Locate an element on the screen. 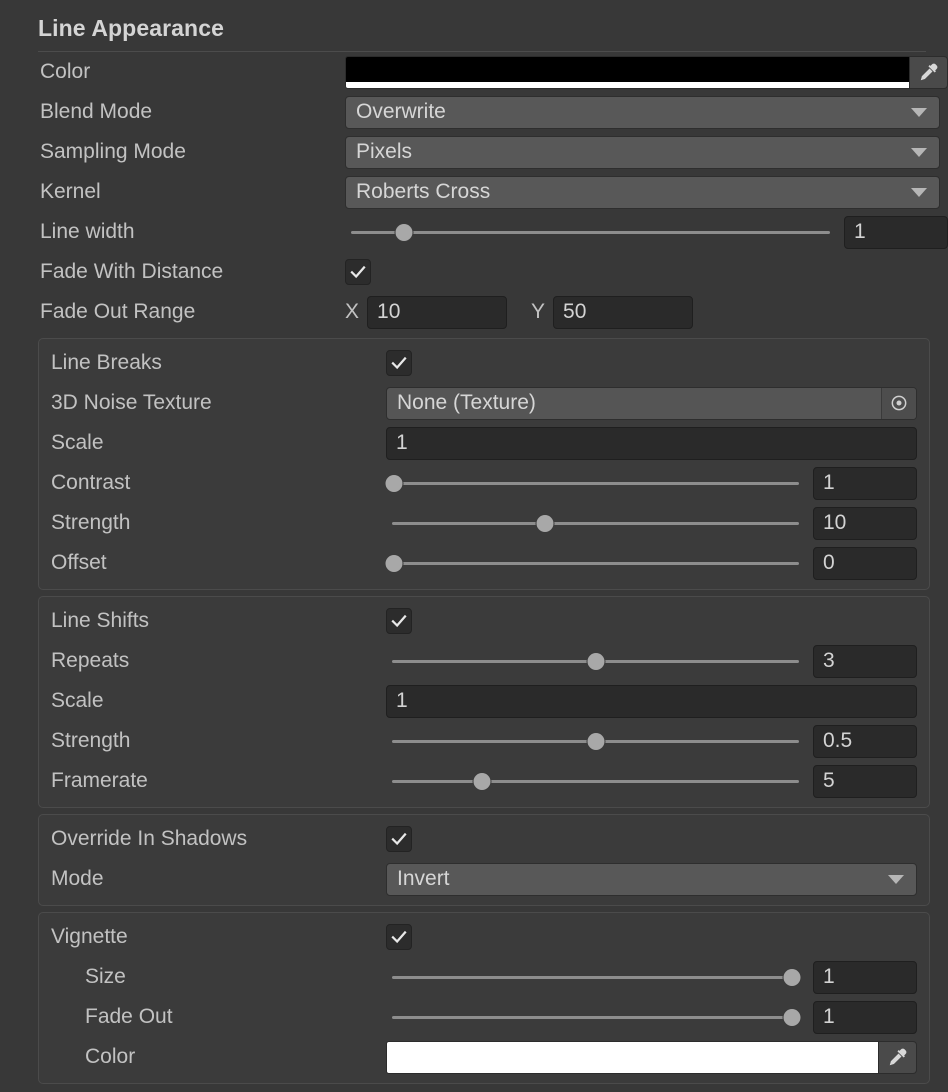 The image size is (948, 1092). color-swatch-fill is located at coordinates (627, 69).